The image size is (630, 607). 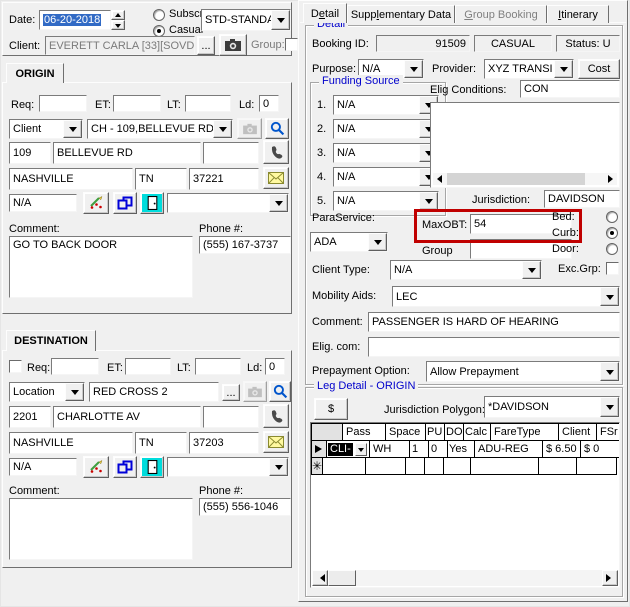 What do you see at coordinates (71, 179) in the screenshot?
I see `origin-city-input: NASHVILLE` at bounding box center [71, 179].